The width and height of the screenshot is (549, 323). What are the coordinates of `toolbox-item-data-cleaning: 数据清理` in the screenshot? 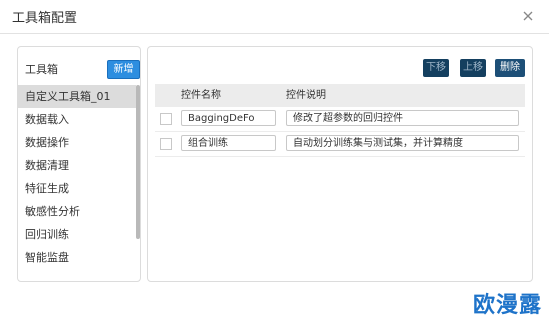 It's located at (77, 165).